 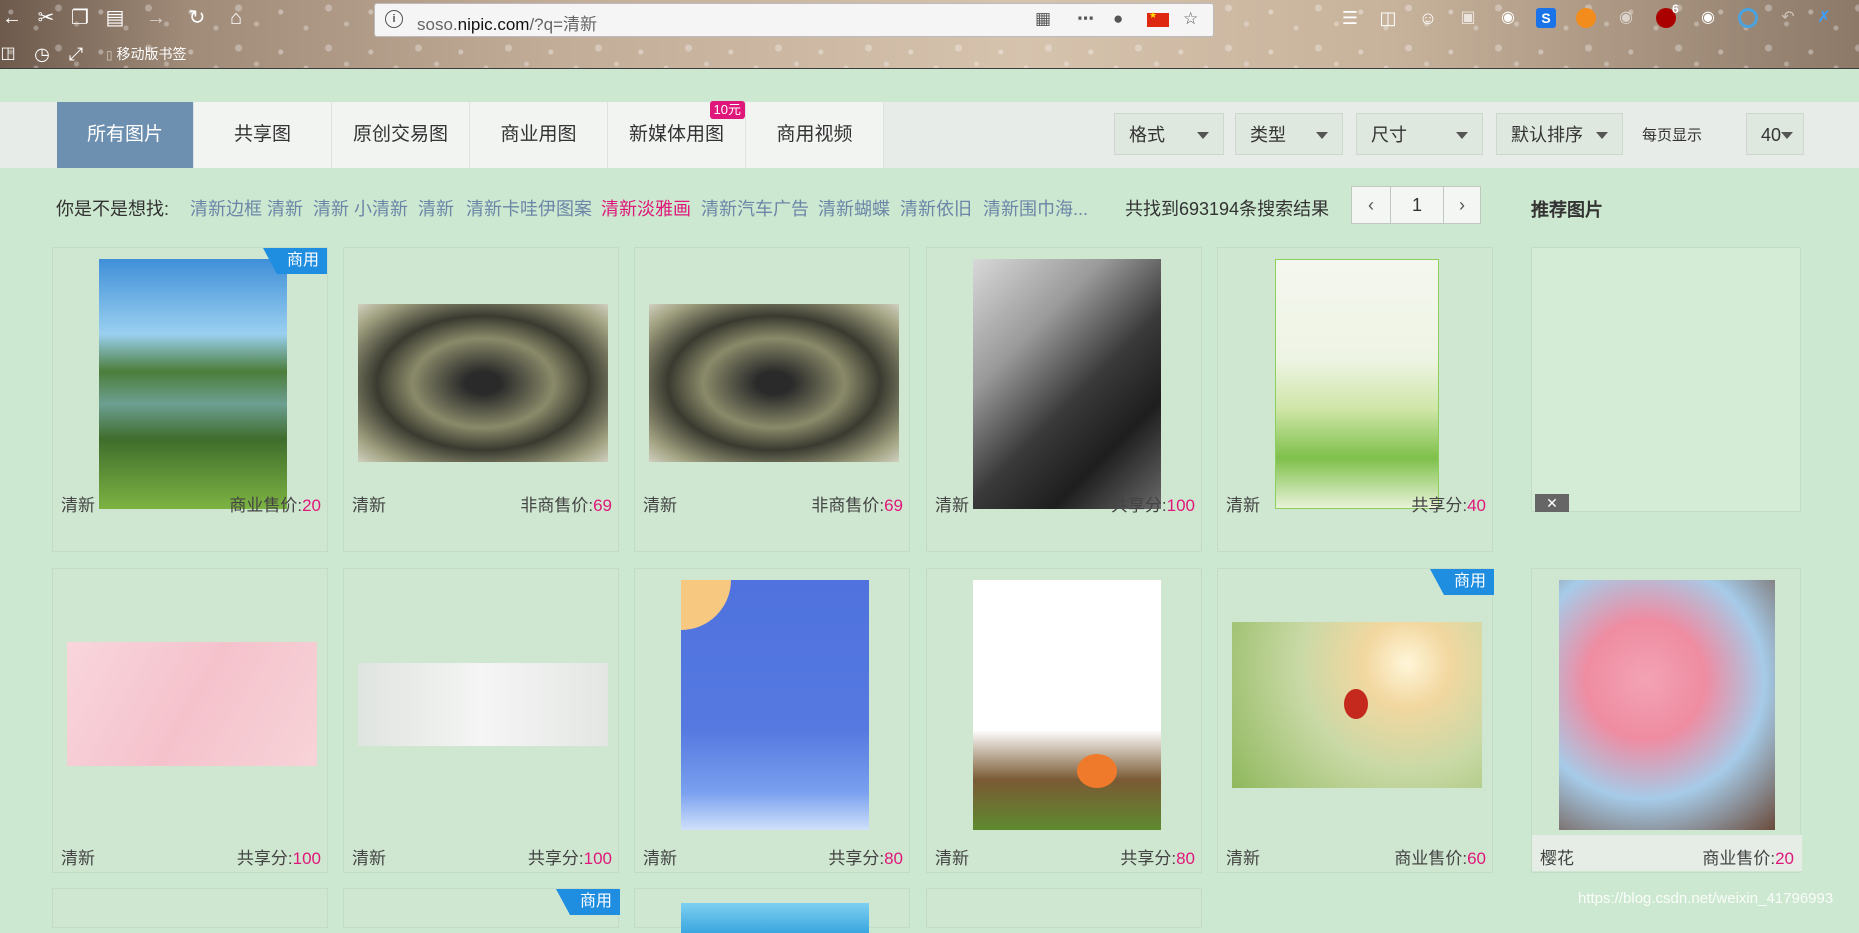 I want to click on pocket-icon: ●, so click(x=1118, y=19).